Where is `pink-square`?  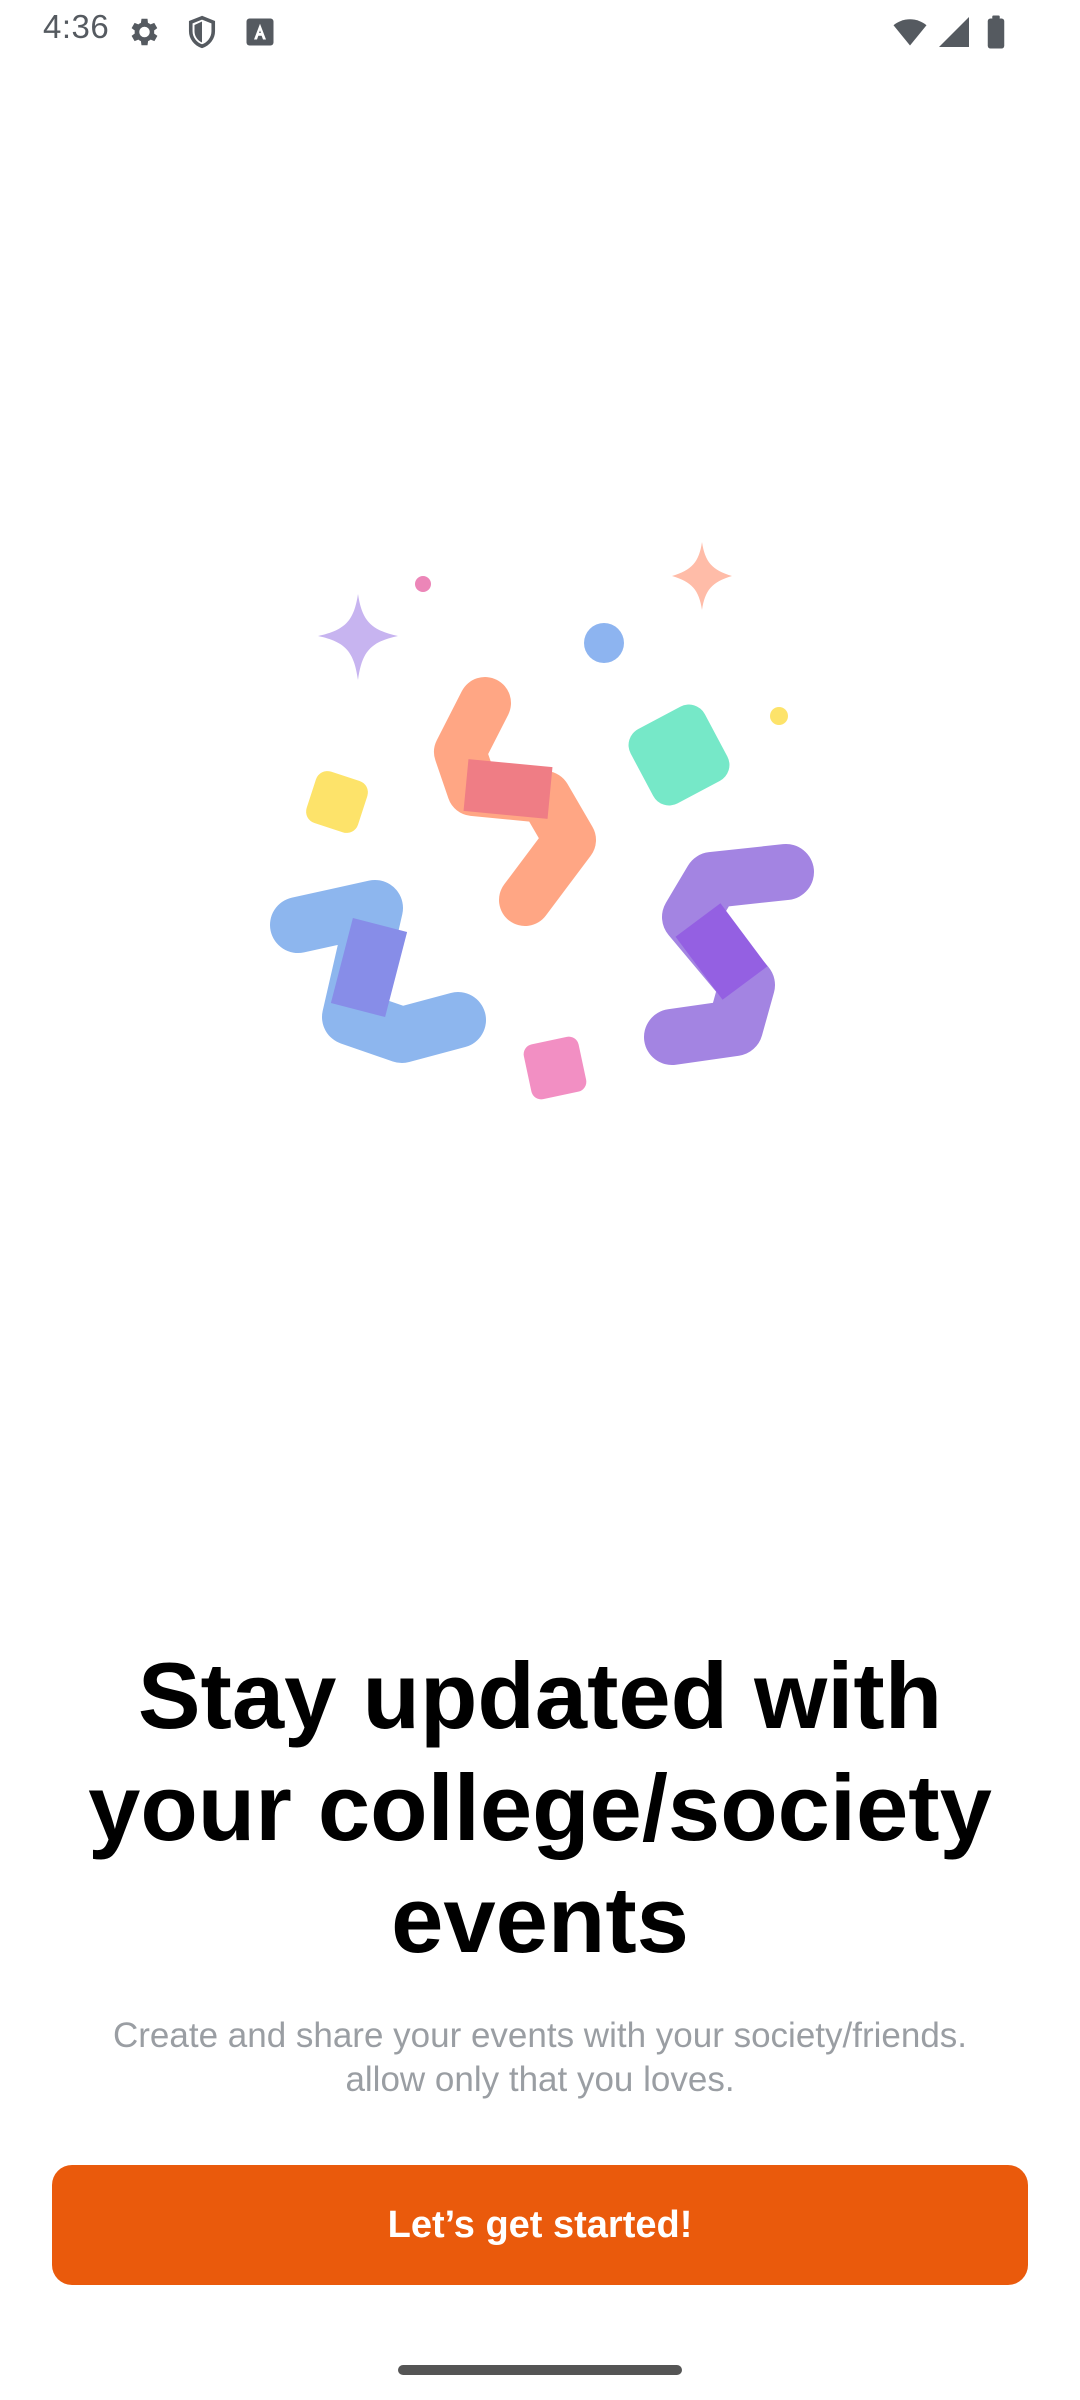
pink-square is located at coordinates (555, 1068).